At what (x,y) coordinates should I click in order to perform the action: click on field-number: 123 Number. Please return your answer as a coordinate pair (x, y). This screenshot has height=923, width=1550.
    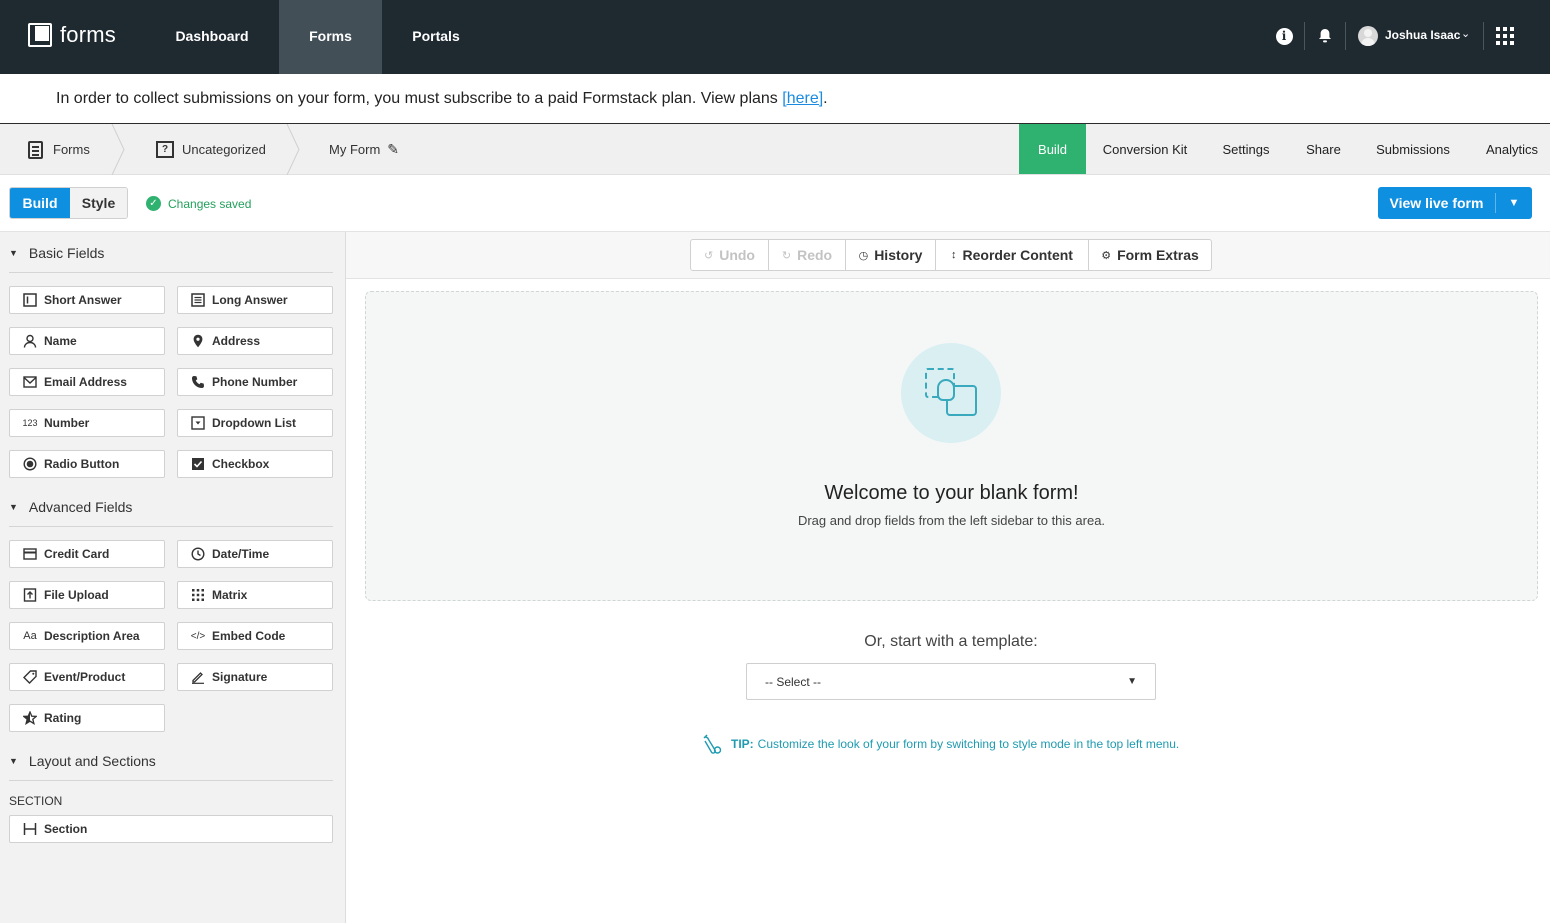
    Looking at the image, I should click on (87, 423).